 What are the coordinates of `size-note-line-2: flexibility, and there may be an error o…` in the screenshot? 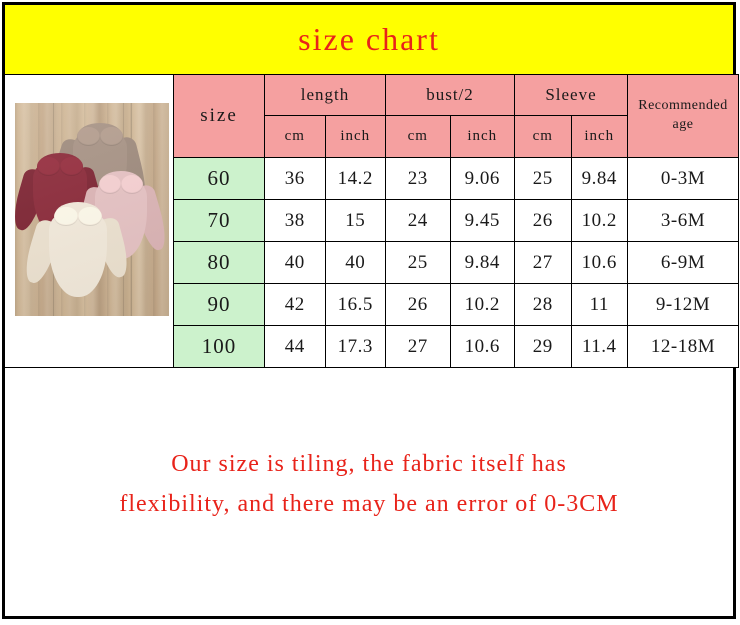 It's located at (369, 503).